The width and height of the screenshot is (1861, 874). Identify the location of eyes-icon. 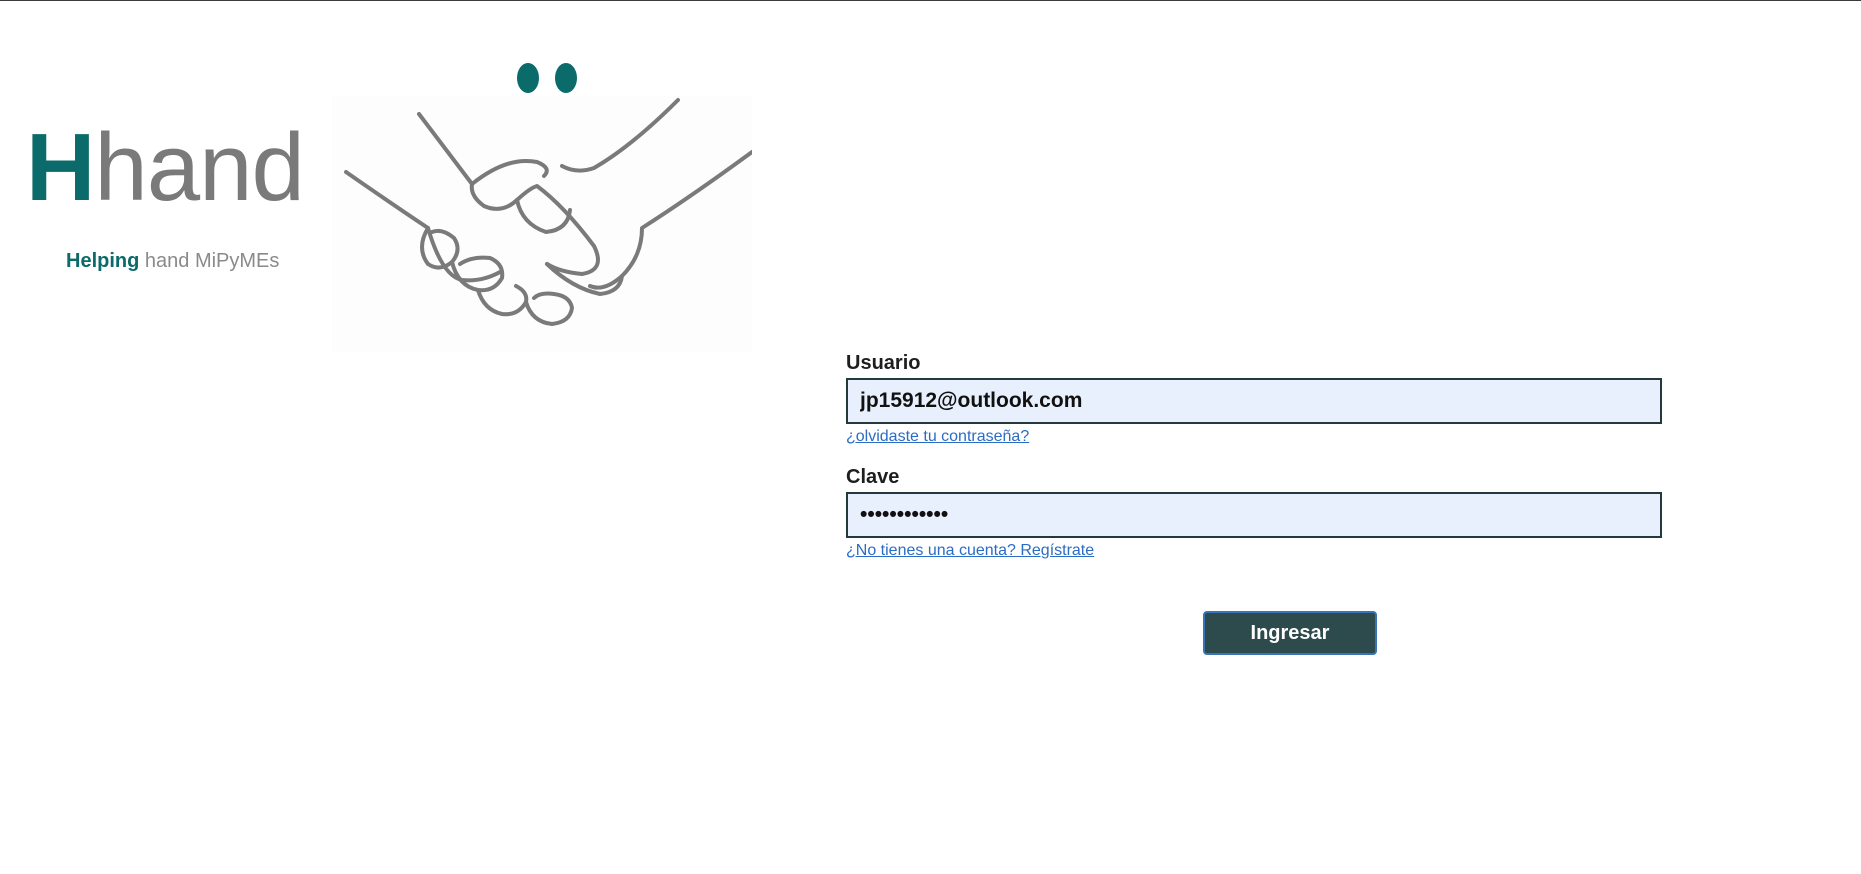
(547, 78).